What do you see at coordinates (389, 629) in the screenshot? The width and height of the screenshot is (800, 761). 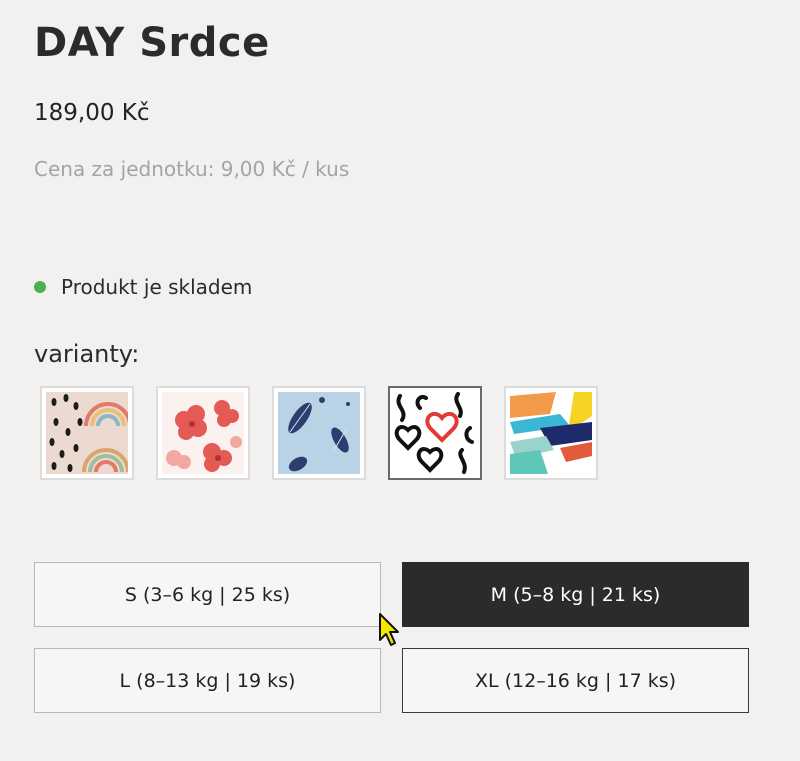 I see `mouse-pointer-icon` at bounding box center [389, 629].